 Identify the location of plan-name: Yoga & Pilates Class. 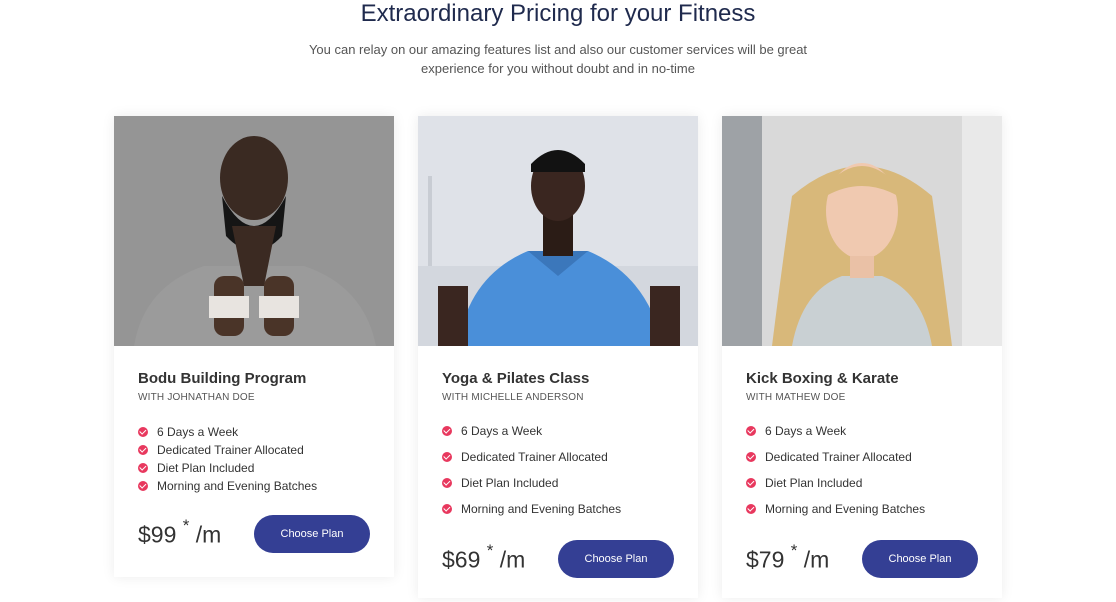
(516, 378).